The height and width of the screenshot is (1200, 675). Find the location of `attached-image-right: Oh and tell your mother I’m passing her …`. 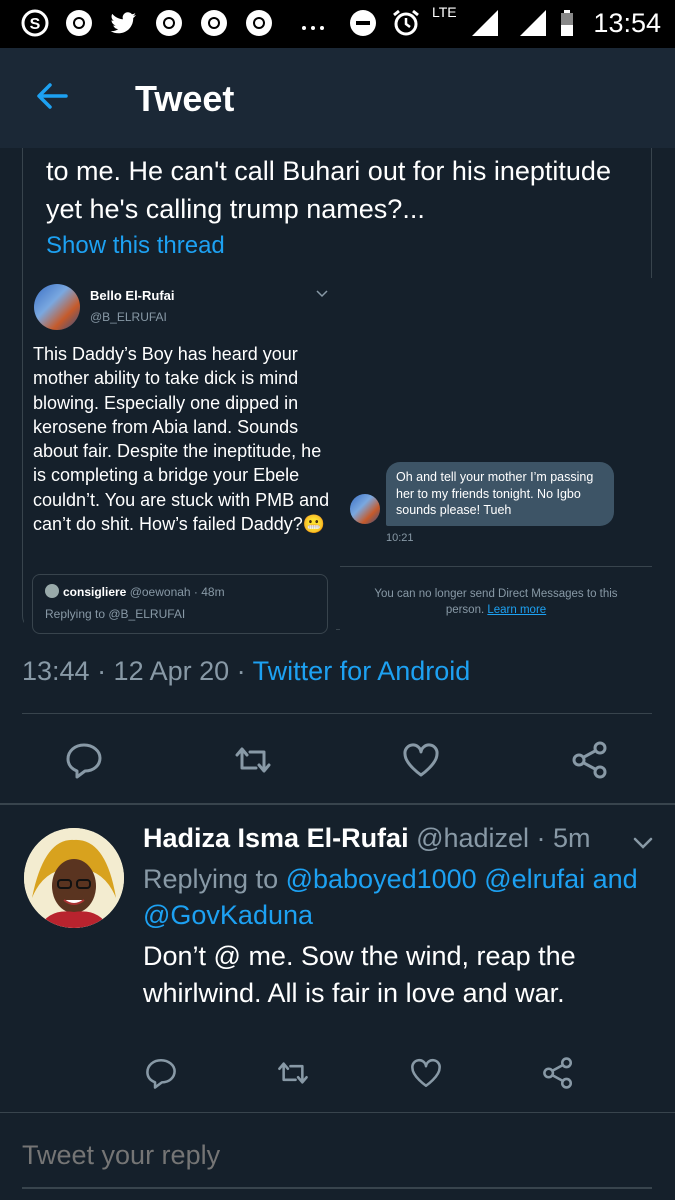

attached-image-right: Oh and tell your mother I’m passing her … is located at coordinates (496, 454).